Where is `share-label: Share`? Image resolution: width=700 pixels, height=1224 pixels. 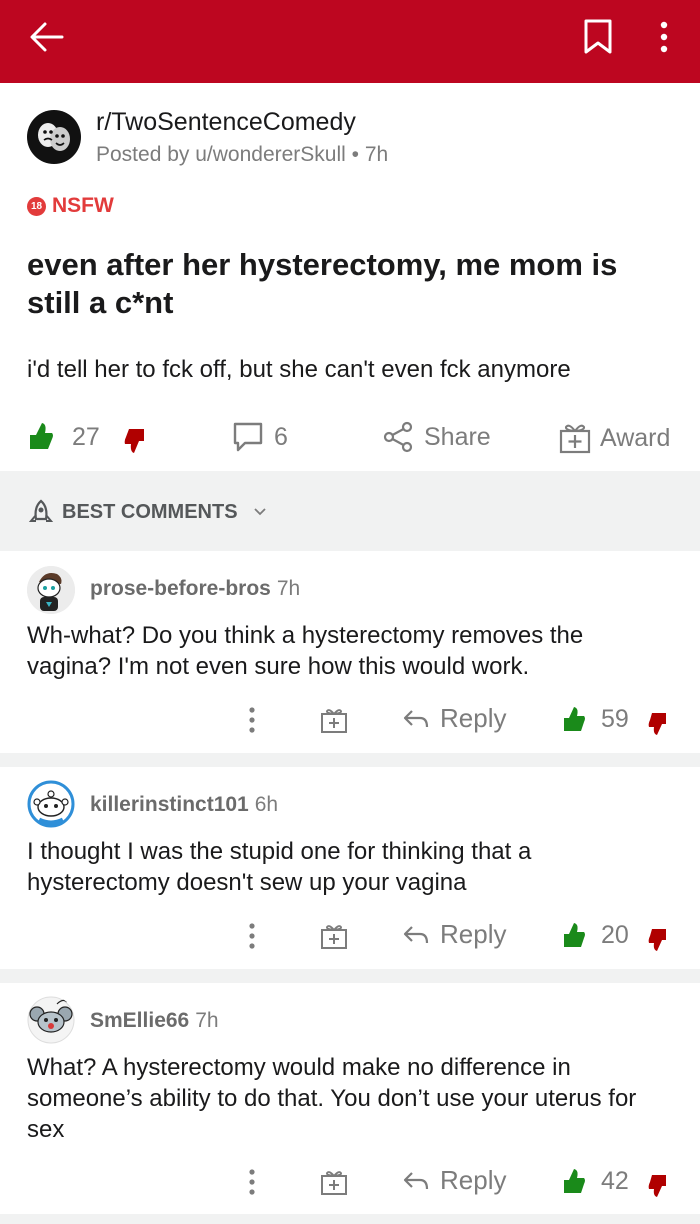 share-label: Share is located at coordinates (457, 436).